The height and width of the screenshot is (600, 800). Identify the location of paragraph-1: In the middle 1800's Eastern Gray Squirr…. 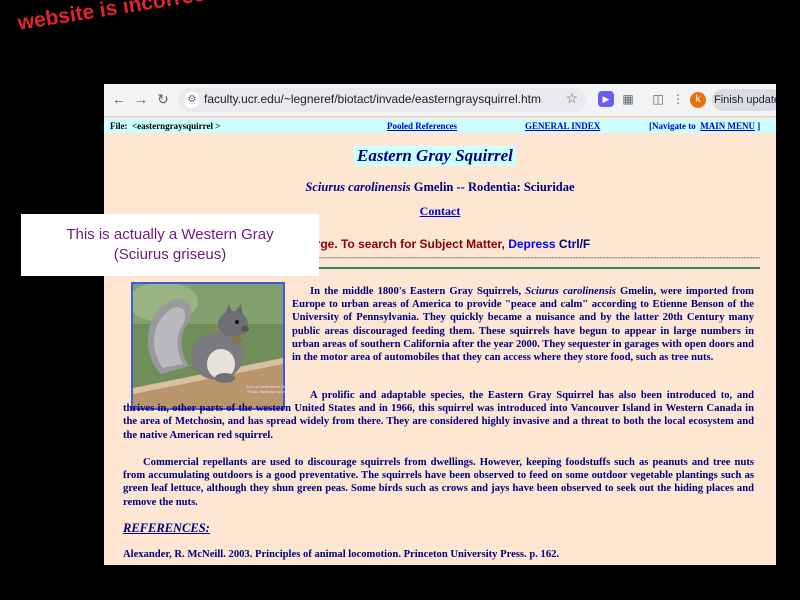
(523, 325).